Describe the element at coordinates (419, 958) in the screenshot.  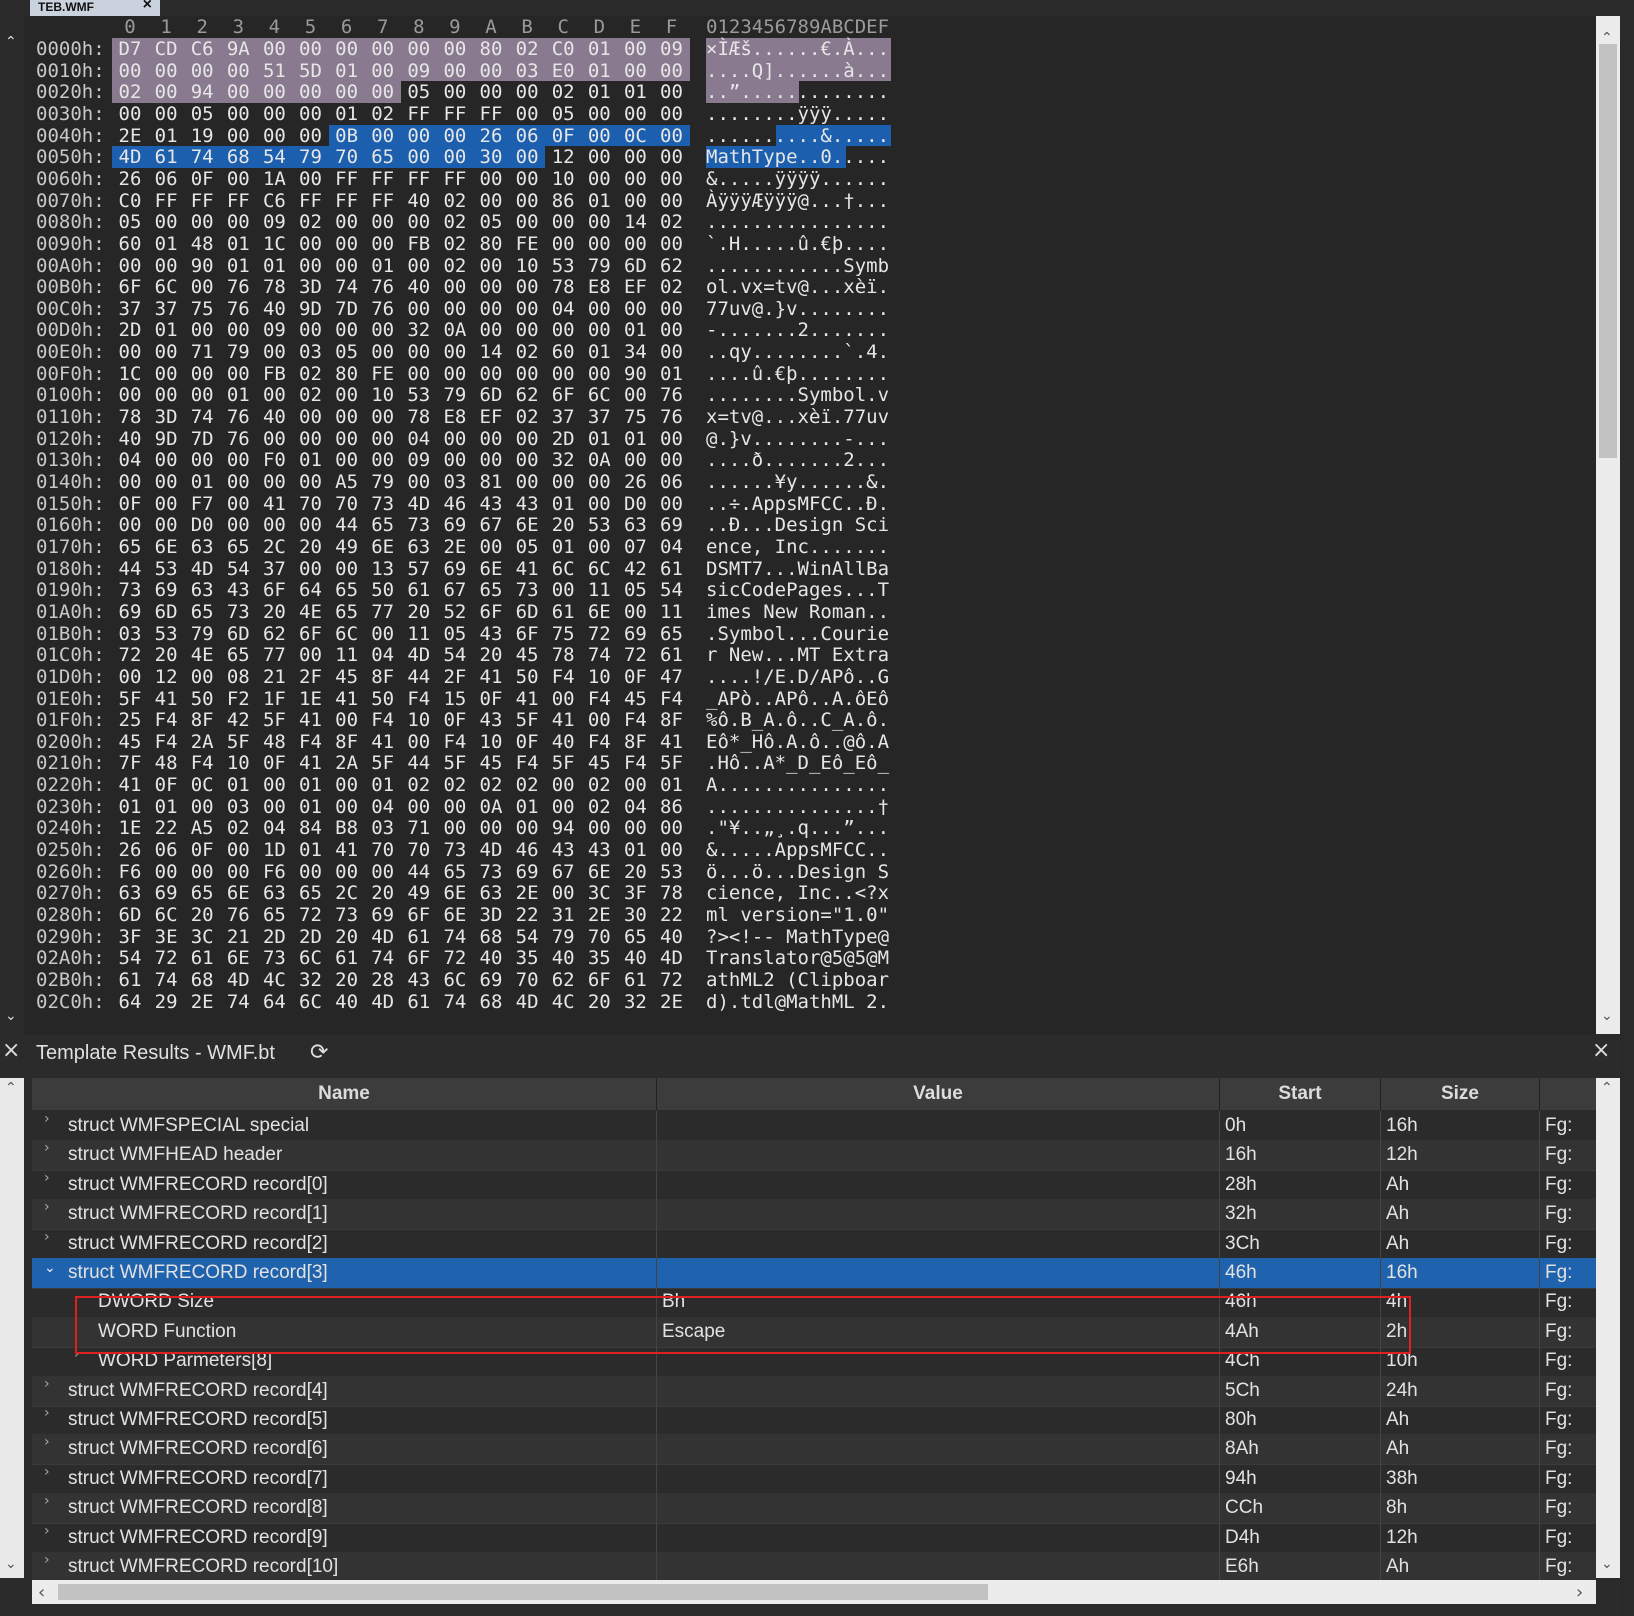
I see `hex-byte: 6F` at that location.